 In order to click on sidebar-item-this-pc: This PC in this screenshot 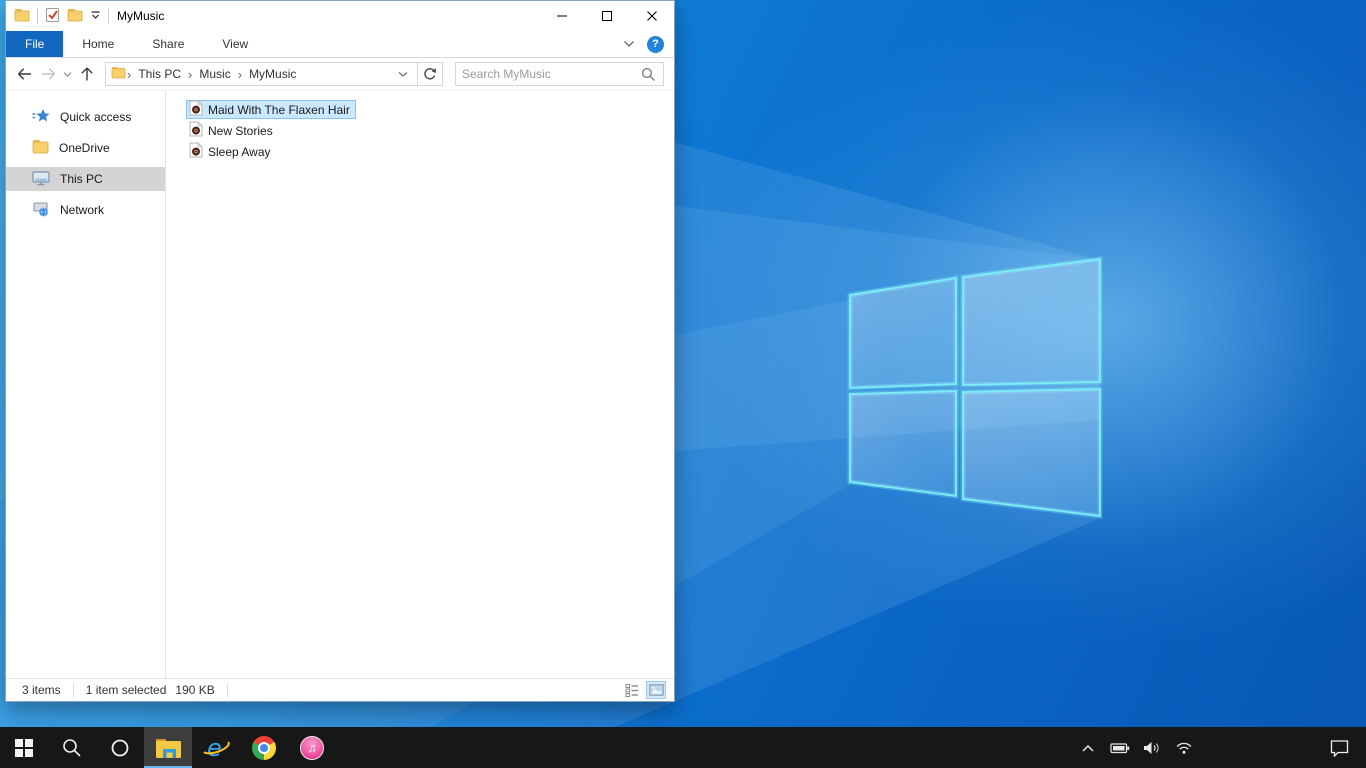, I will do `click(85, 179)`.